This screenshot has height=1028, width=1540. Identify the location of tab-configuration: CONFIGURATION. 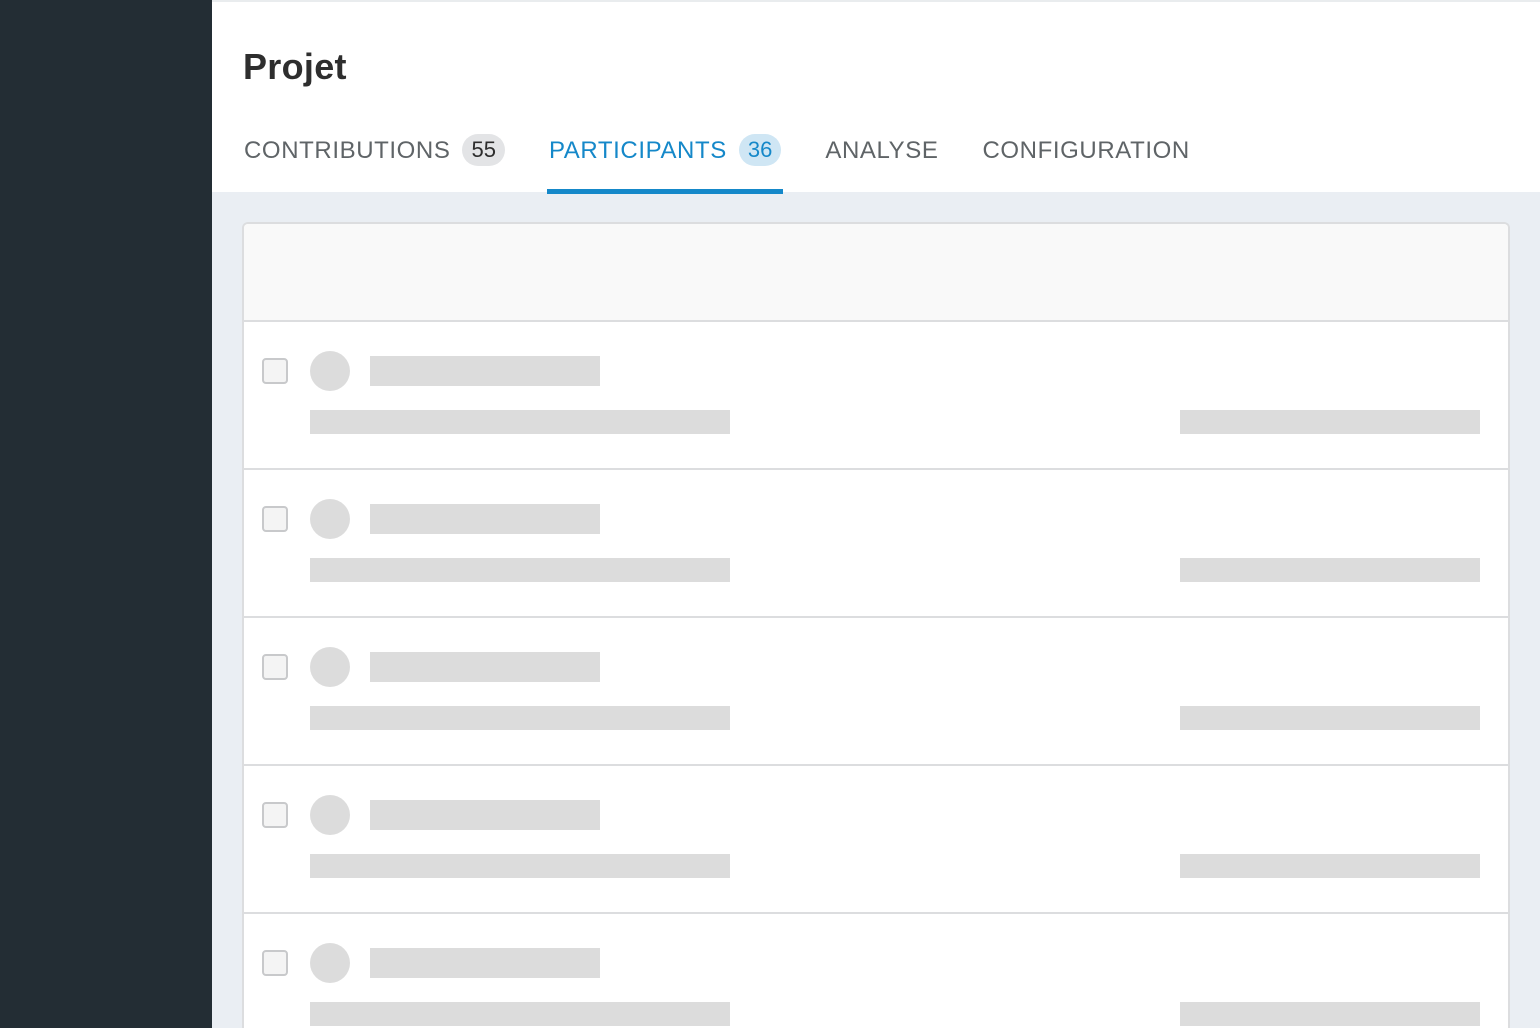
(1085, 161).